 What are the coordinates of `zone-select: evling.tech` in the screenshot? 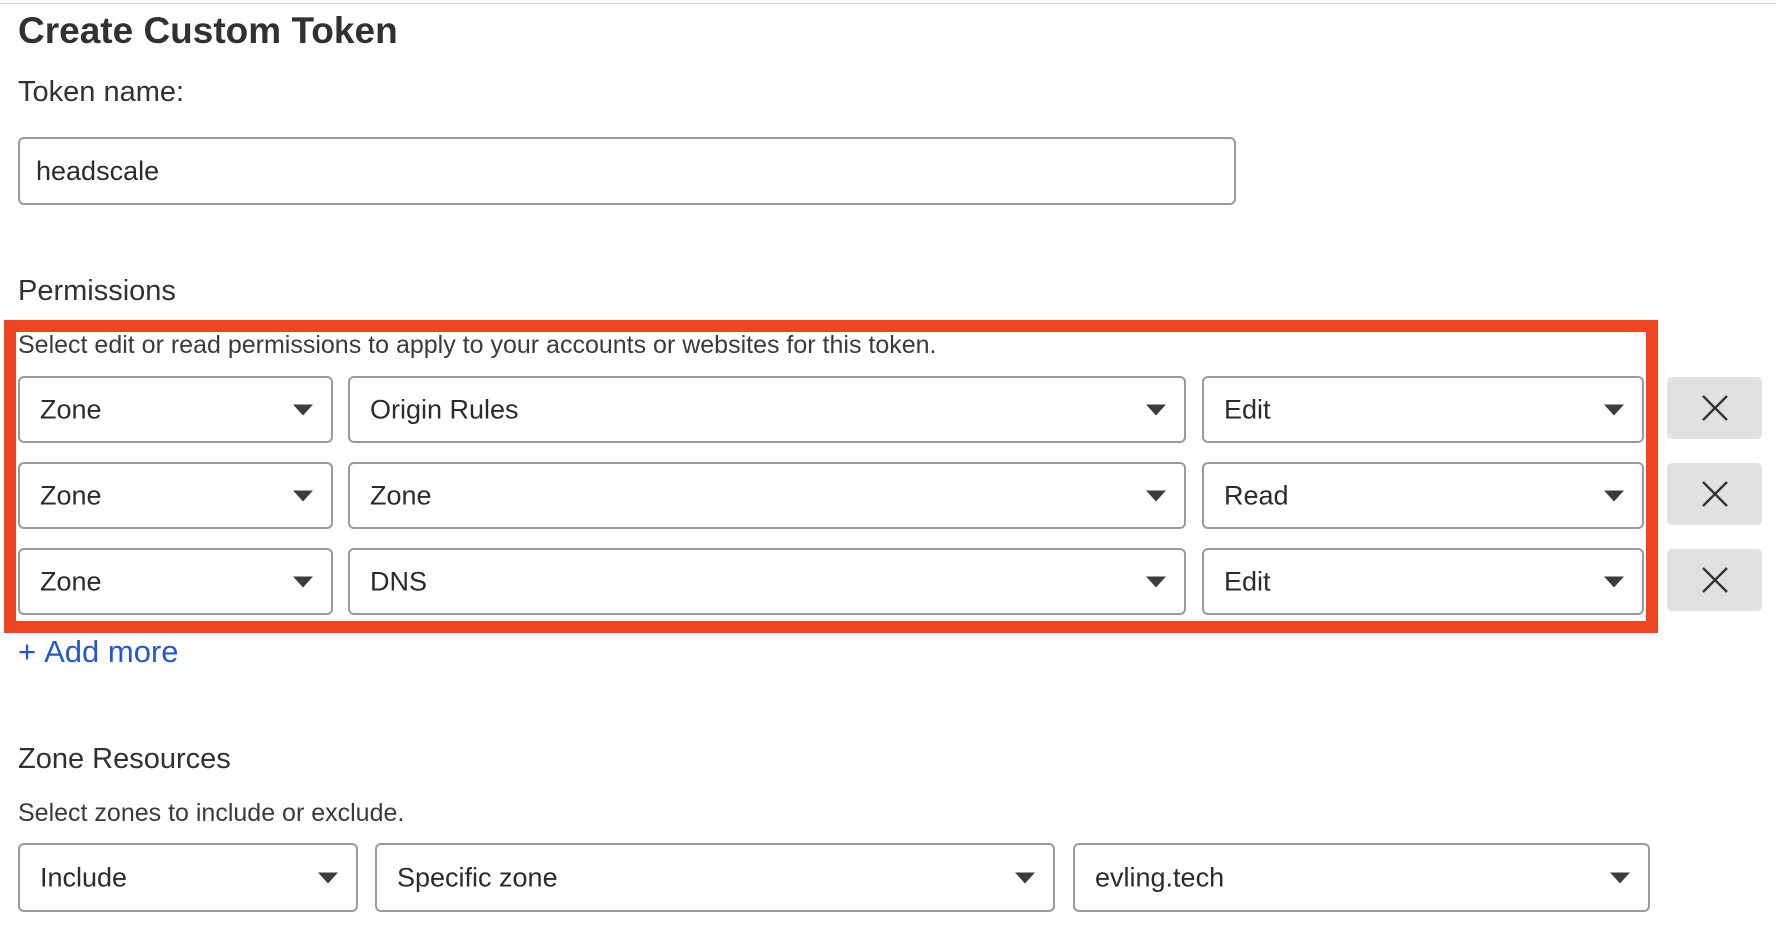 It's located at (1361, 877).